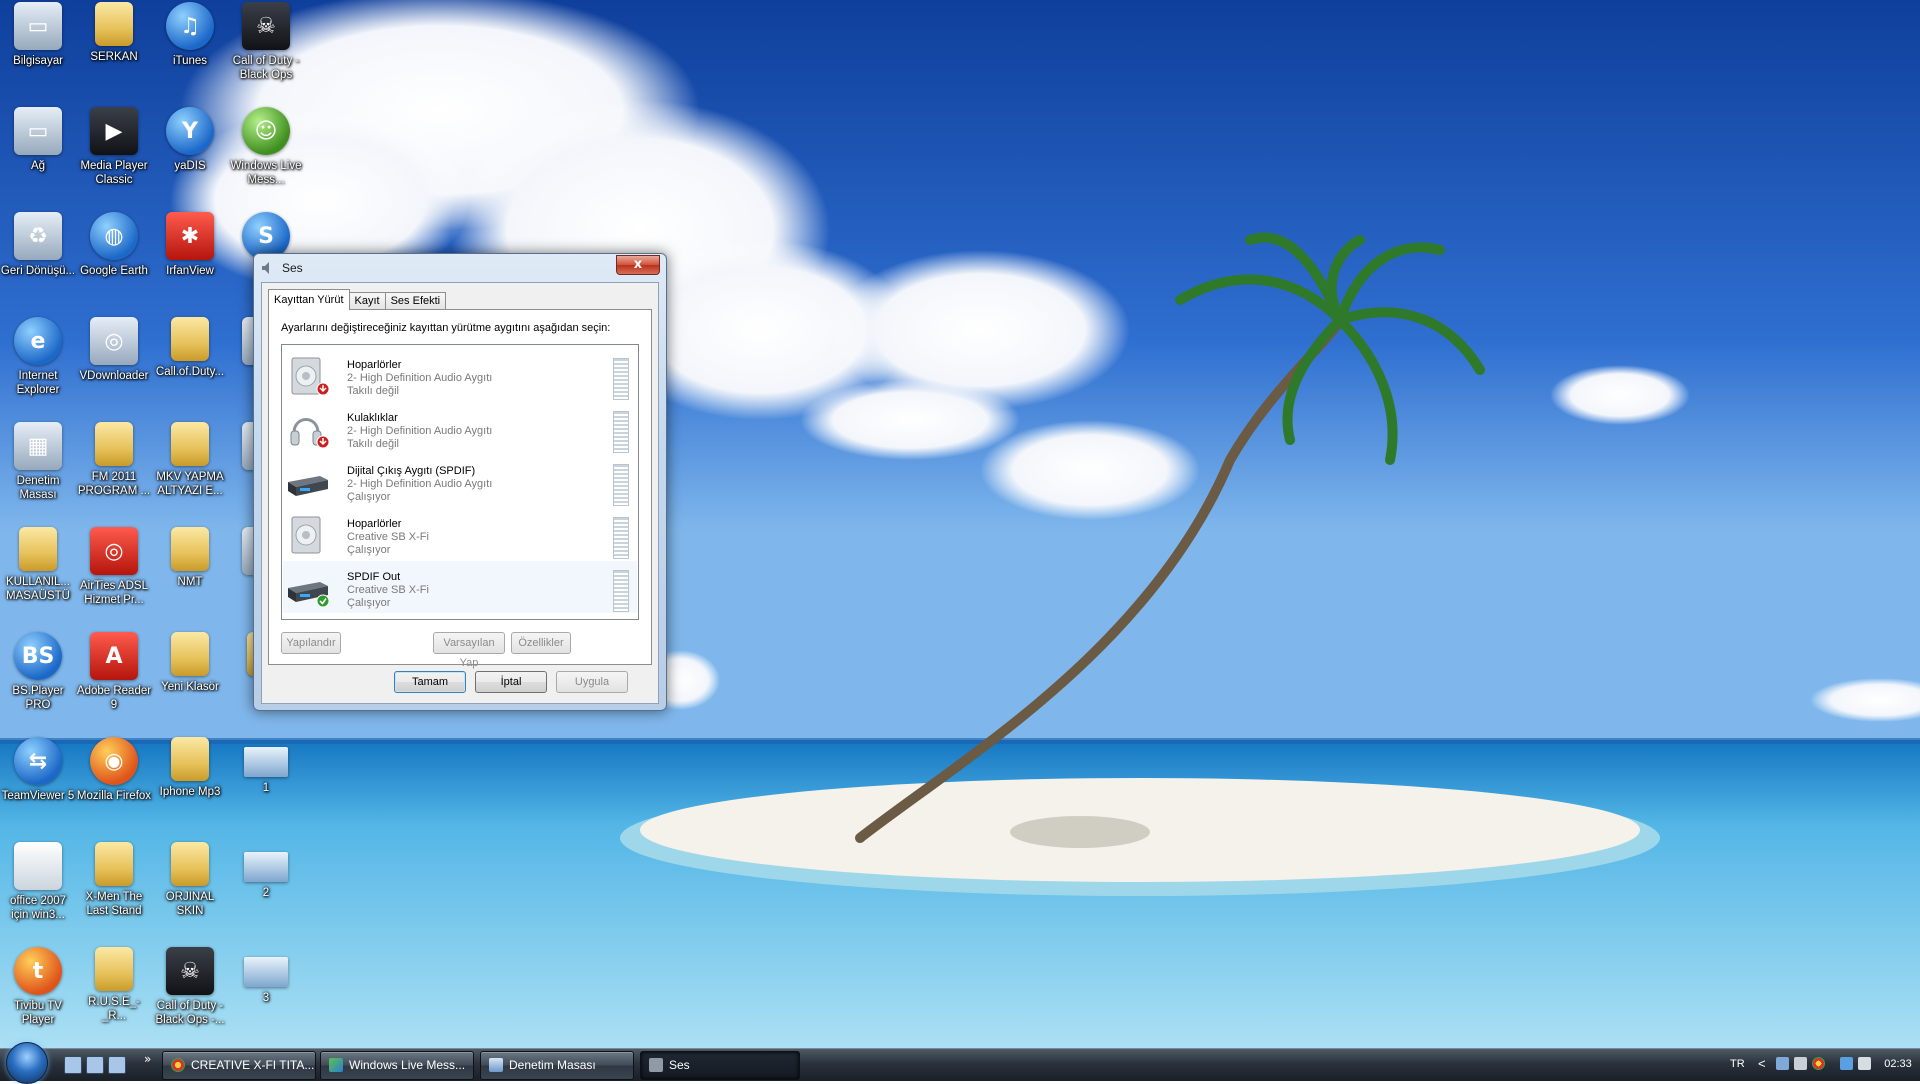 This screenshot has height=1084, width=1920. What do you see at coordinates (369, 497) in the screenshot?
I see `device-status: Çalışıyor` at bounding box center [369, 497].